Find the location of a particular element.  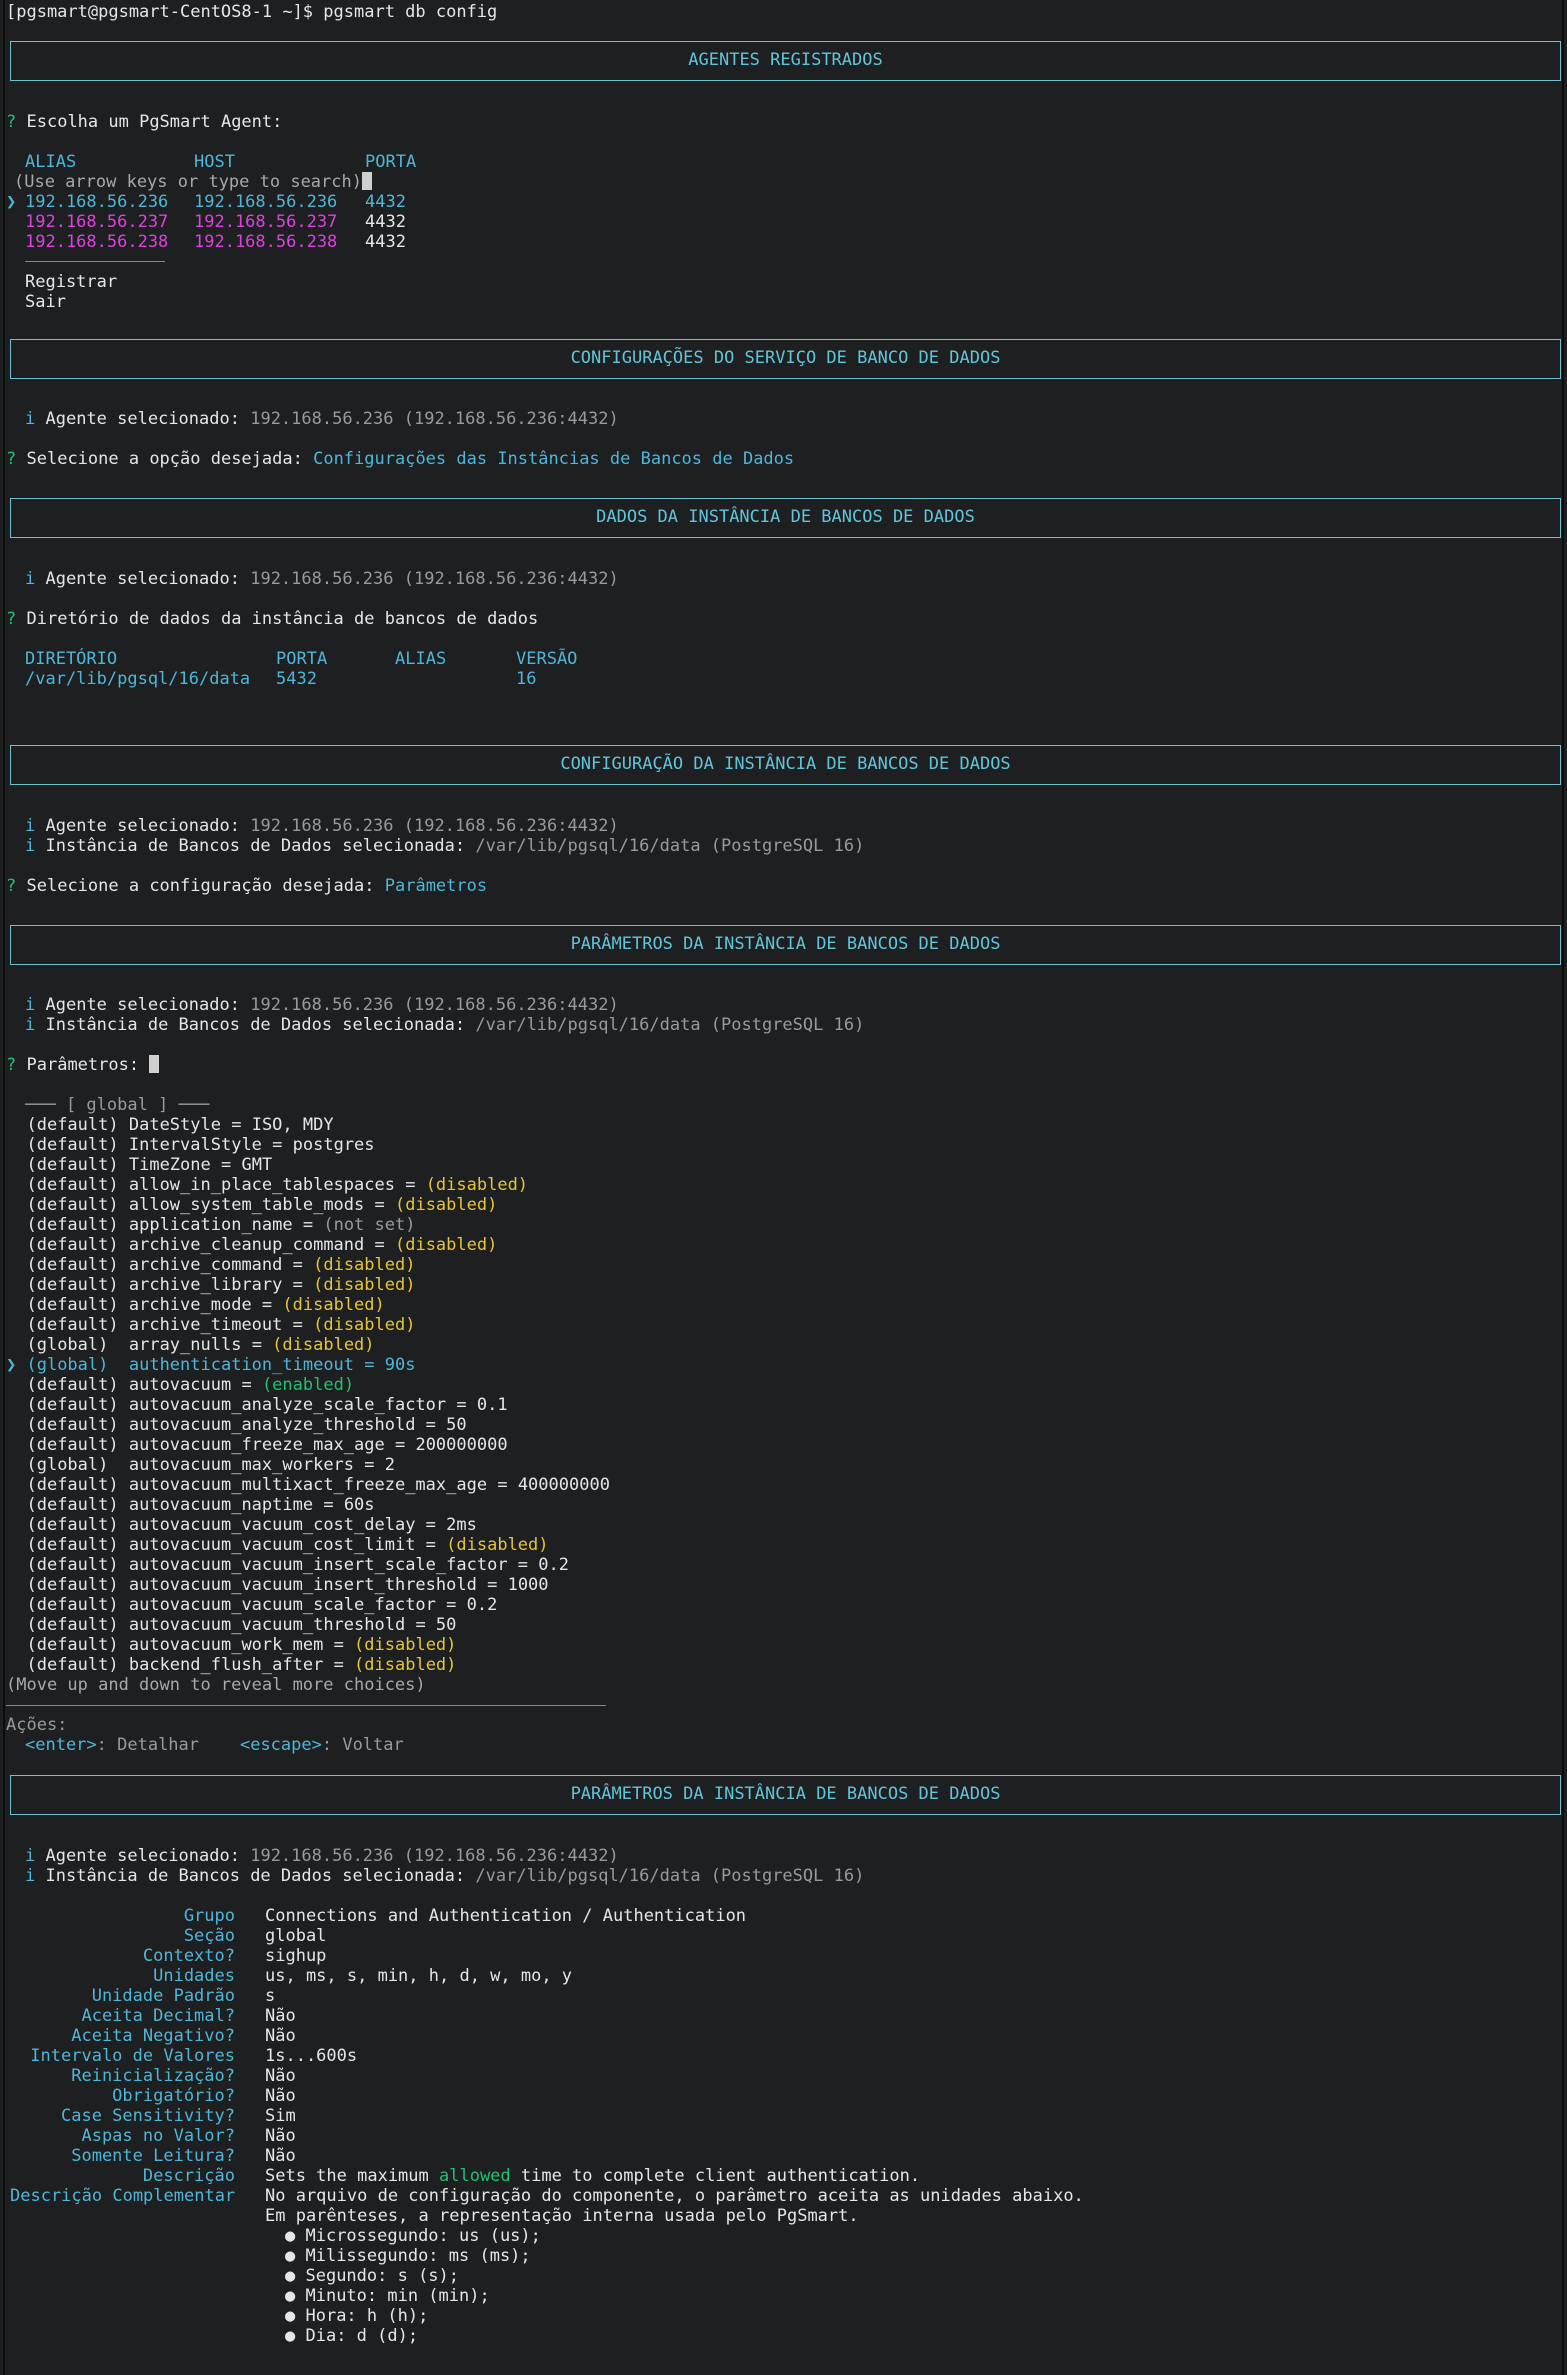

text-cursor is located at coordinates (367, 181).